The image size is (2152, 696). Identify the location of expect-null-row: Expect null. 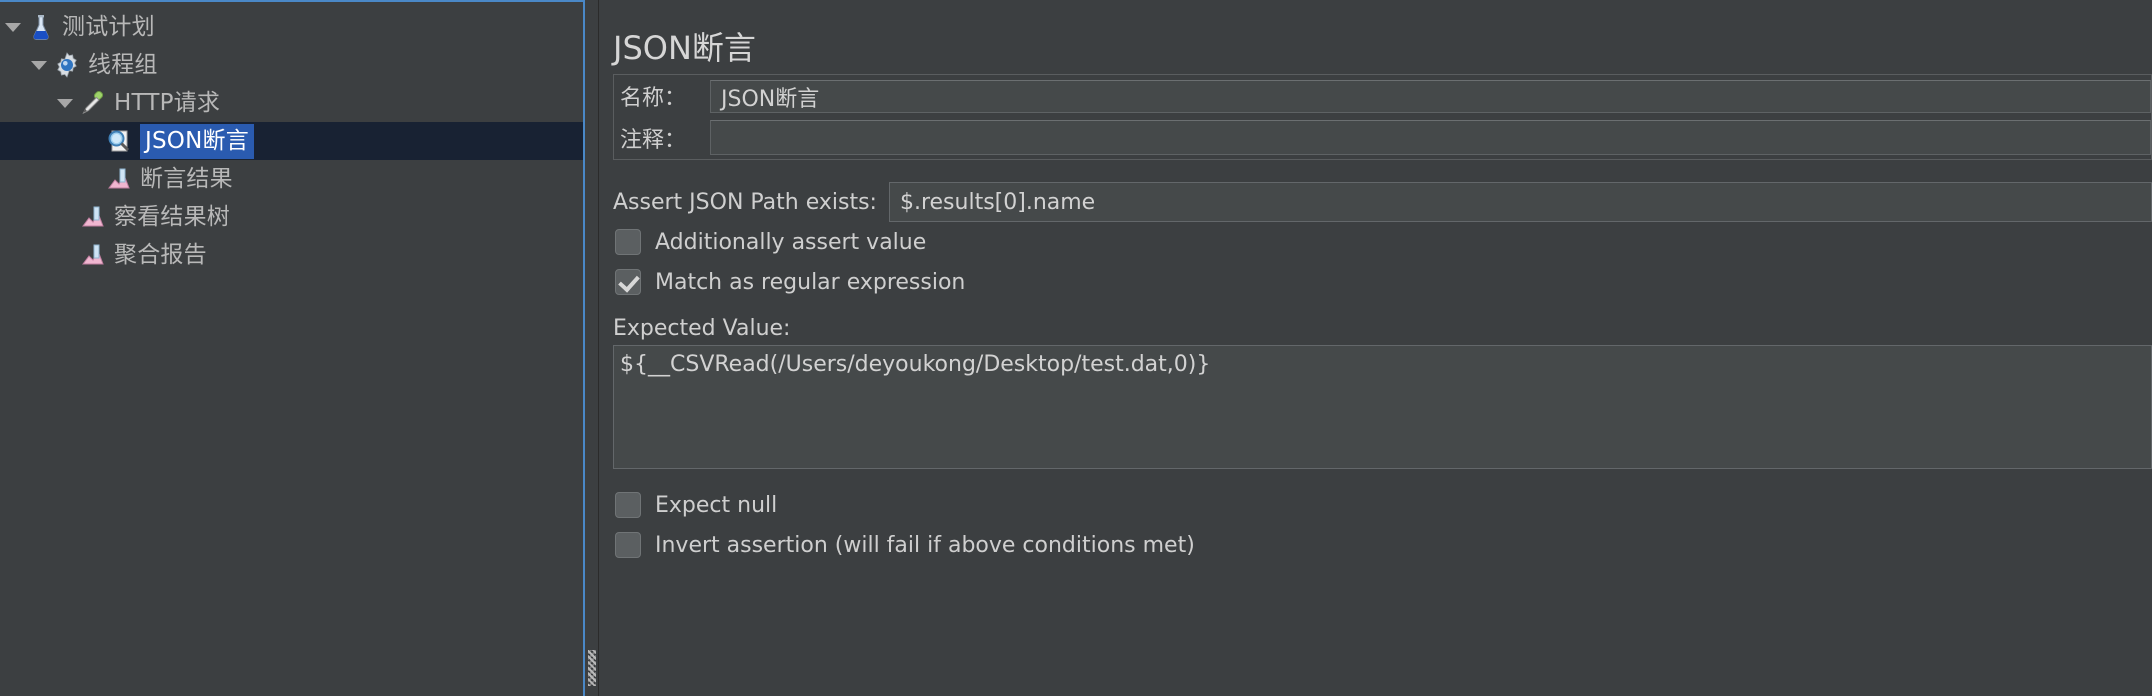
(1383, 505).